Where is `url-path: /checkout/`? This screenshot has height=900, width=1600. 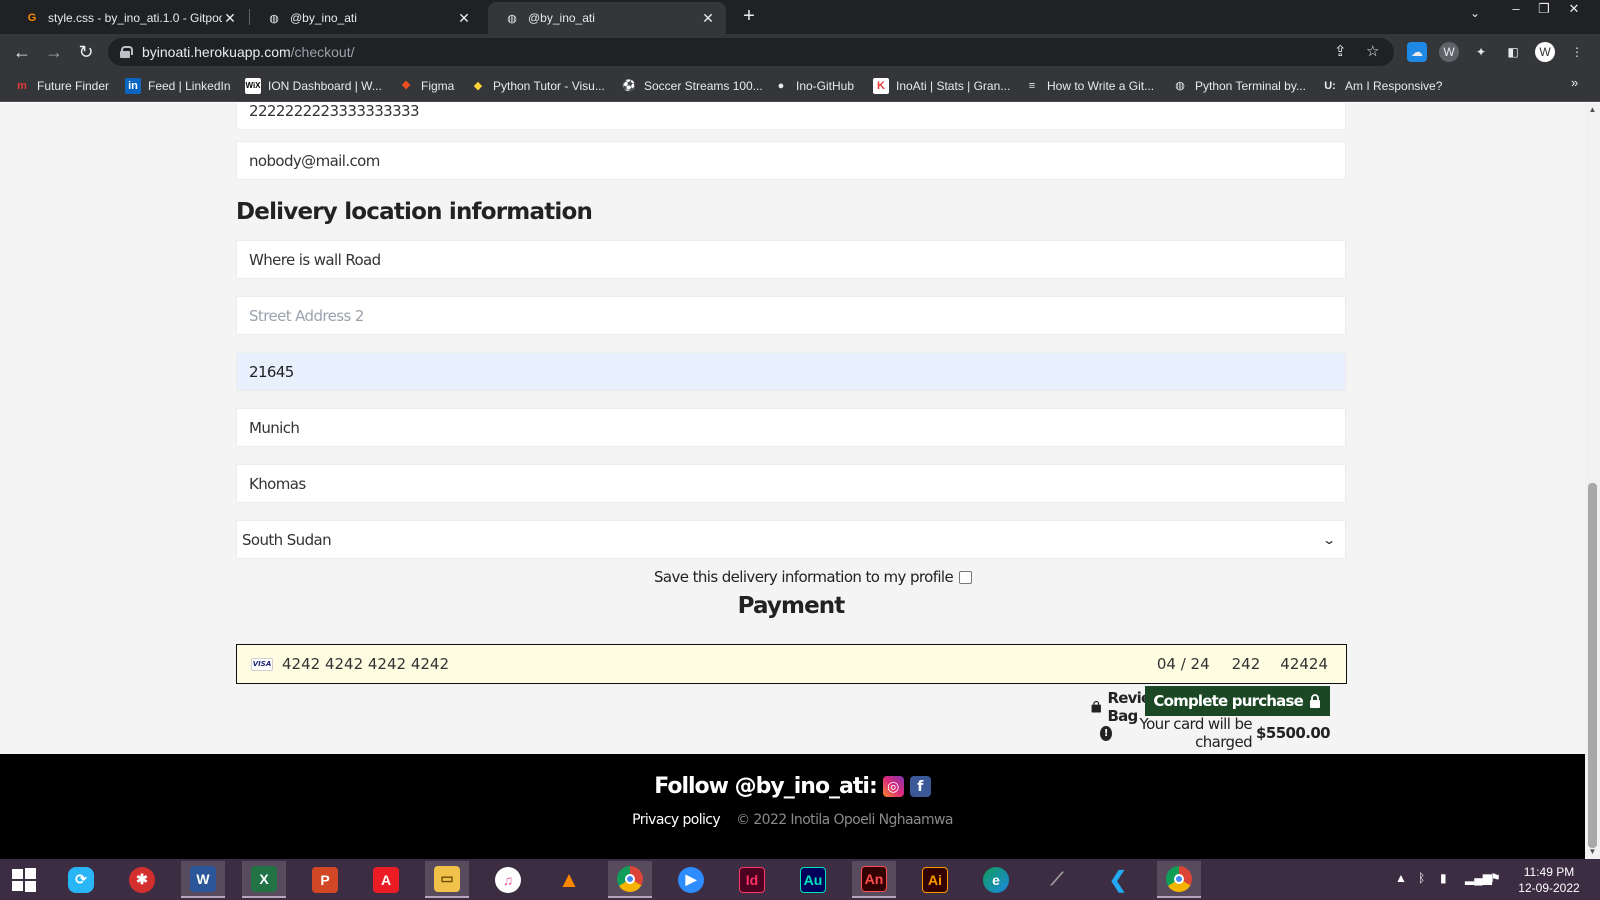
url-path: /checkout/ is located at coordinates (322, 52).